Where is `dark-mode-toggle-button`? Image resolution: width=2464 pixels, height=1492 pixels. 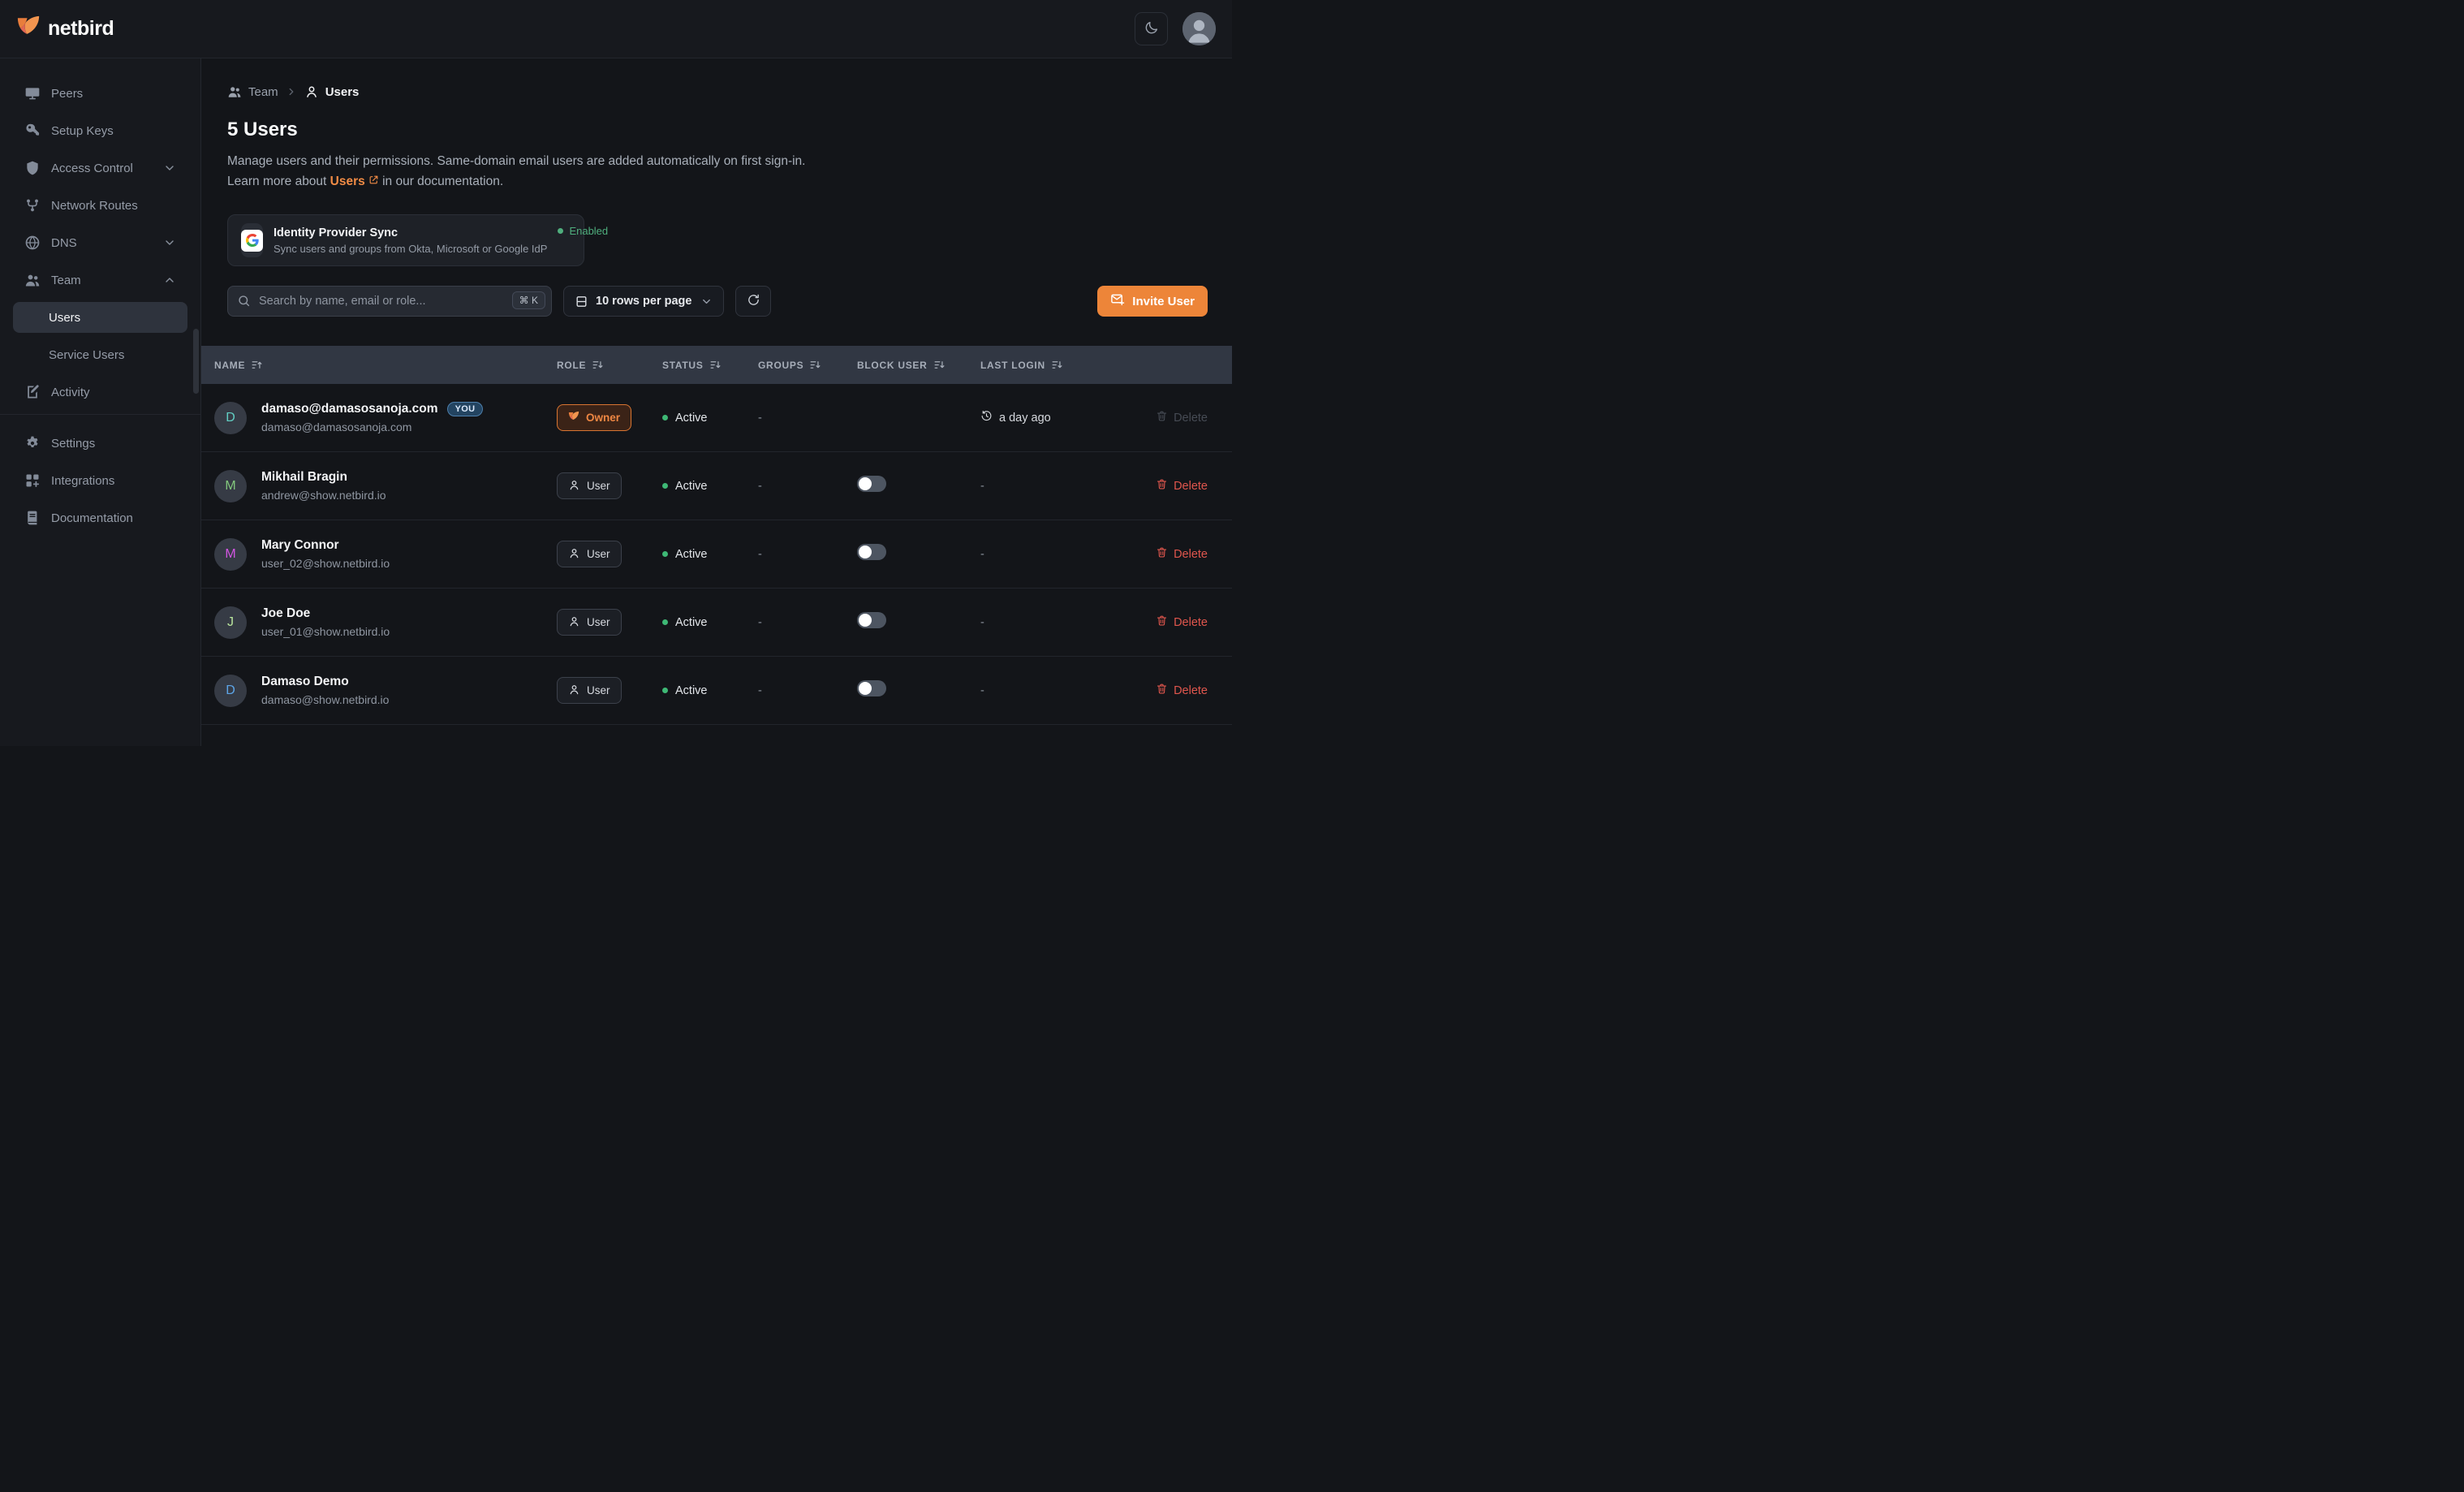 dark-mode-toggle-button is located at coordinates (1151, 28).